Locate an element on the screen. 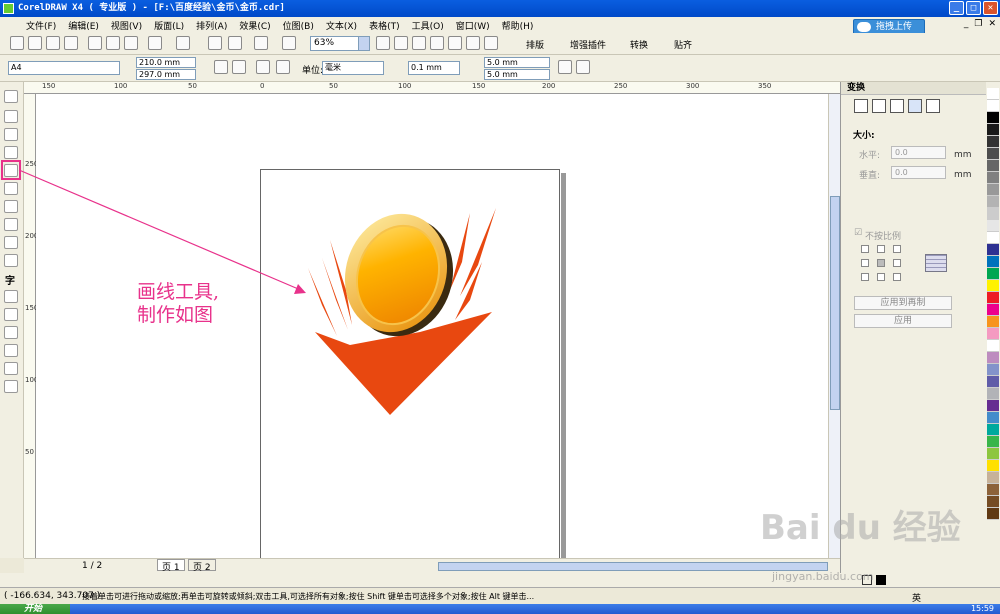  anchor-tc is located at coordinates (881, 249).